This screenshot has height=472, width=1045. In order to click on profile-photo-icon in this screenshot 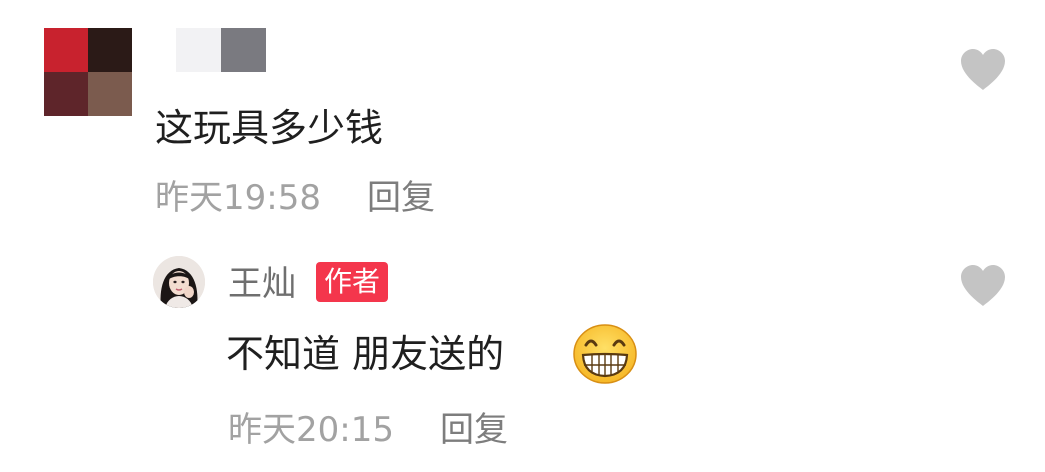, I will do `click(179, 282)`.